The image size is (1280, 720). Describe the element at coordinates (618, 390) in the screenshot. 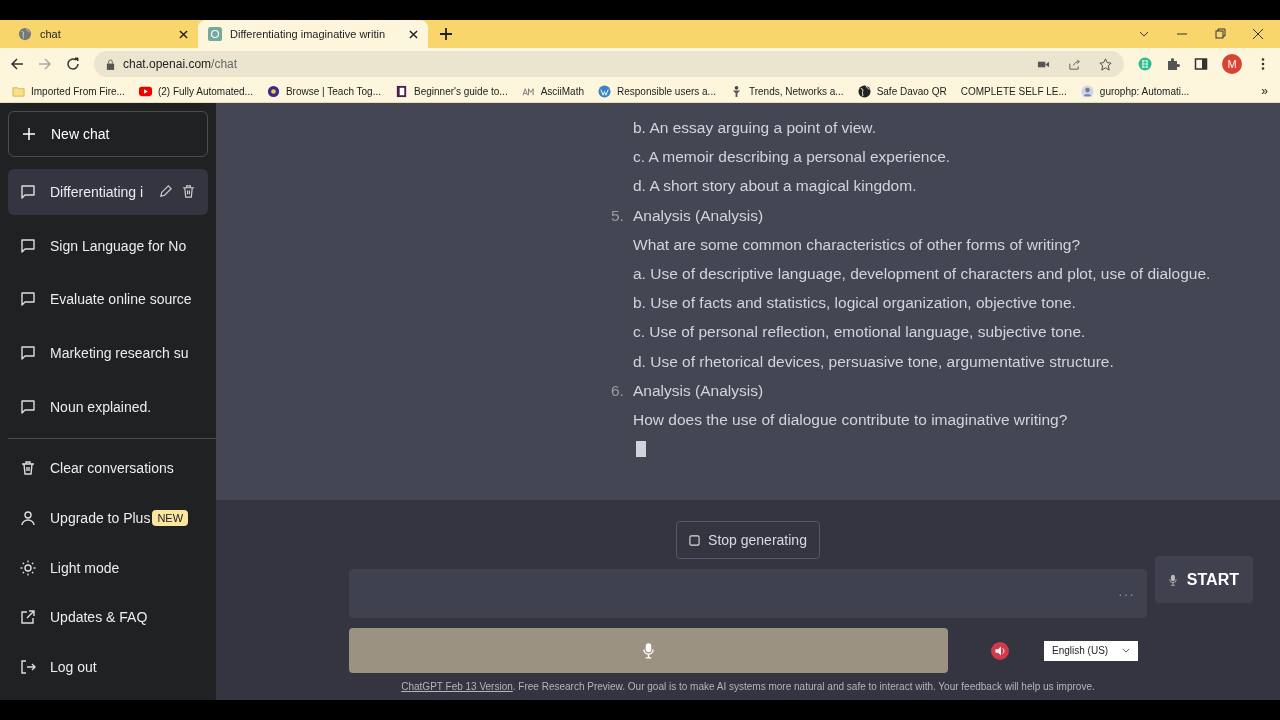

I see `list-number: 6.` at that location.